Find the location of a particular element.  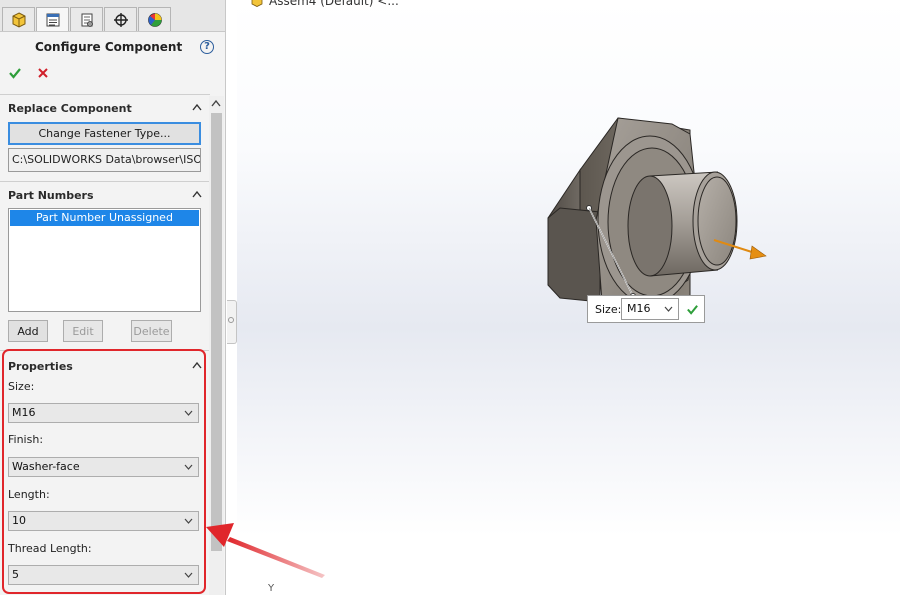

tab-configuration-manager is located at coordinates (86, 19).